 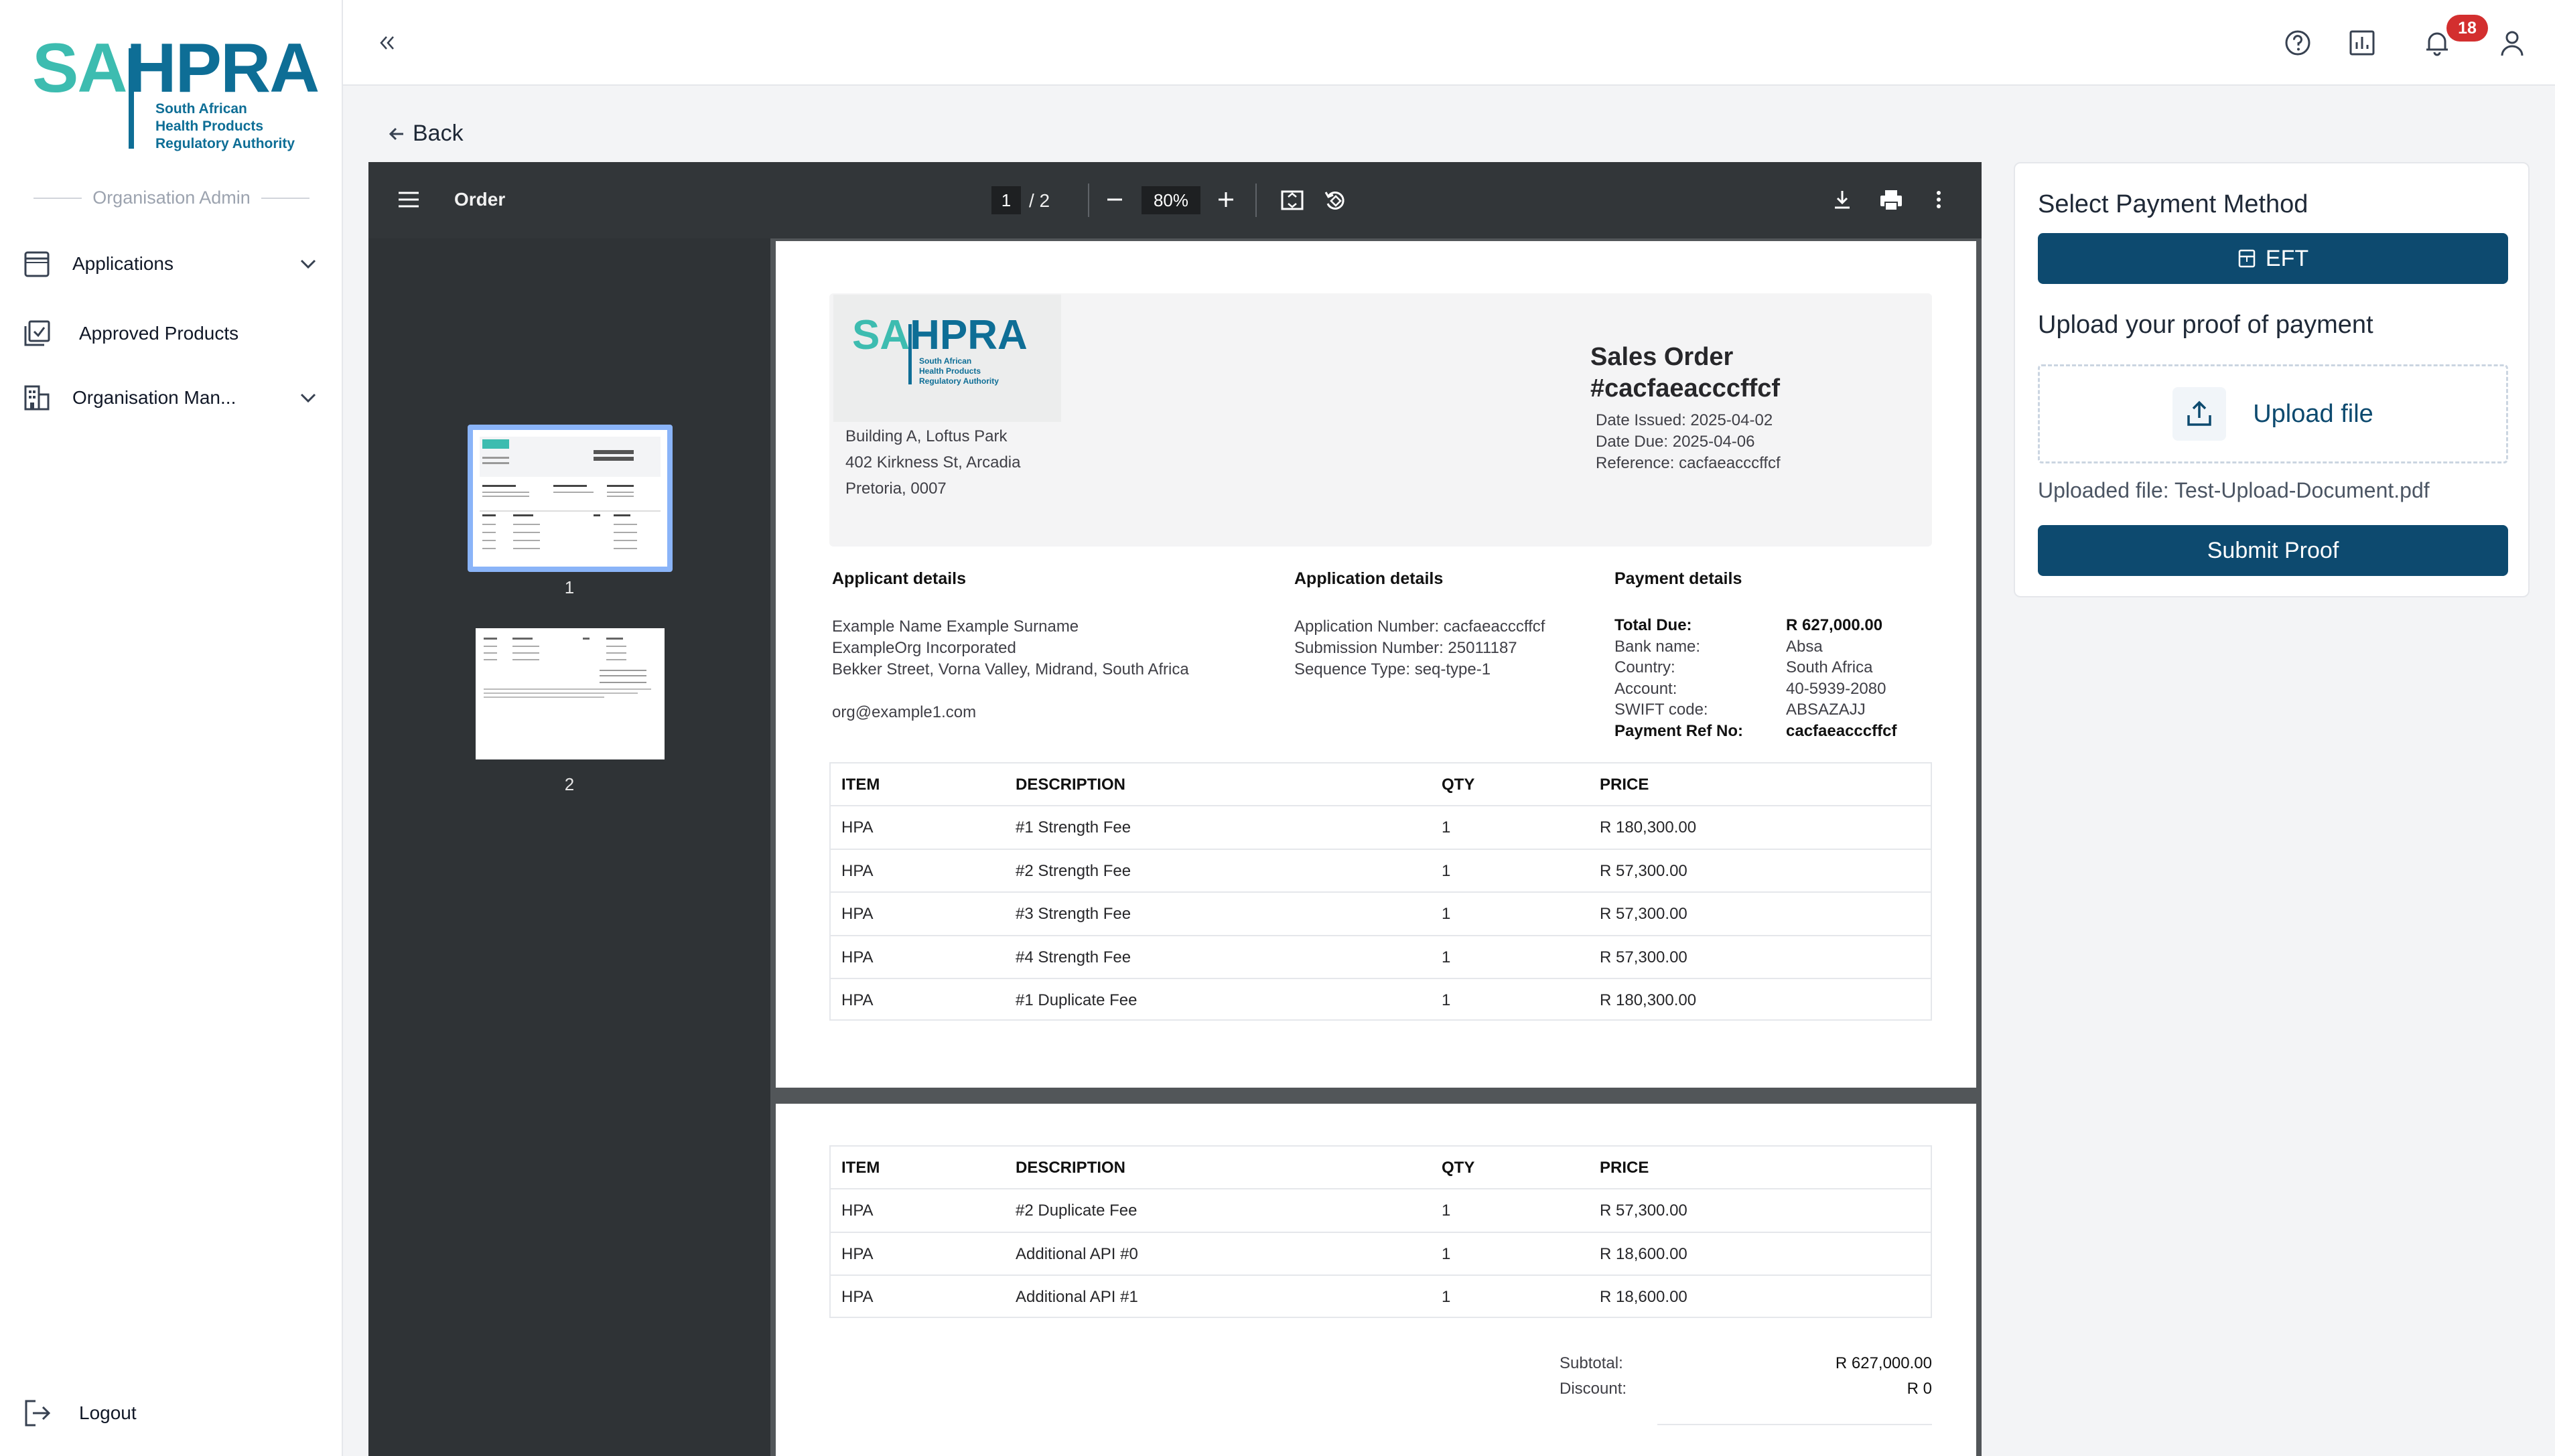 What do you see at coordinates (1335, 200) in the screenshot?
I see `rotate-icon` at bounding box center [1335, 200].